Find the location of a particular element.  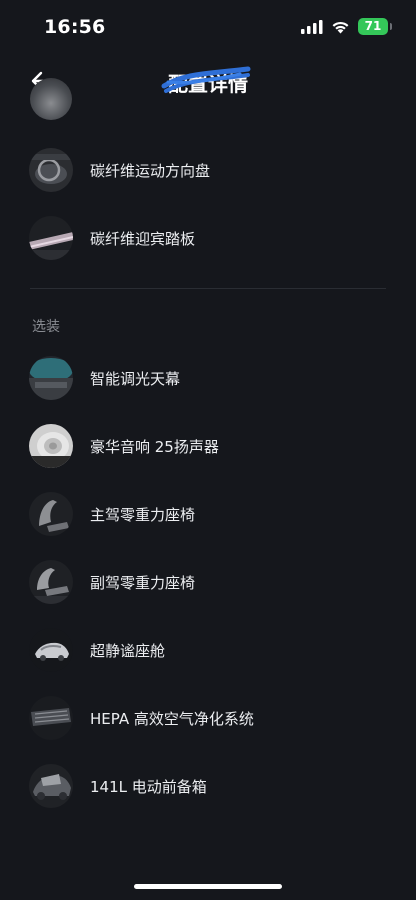

quiet-cabin-thumb is located at coordinates (51, 650).